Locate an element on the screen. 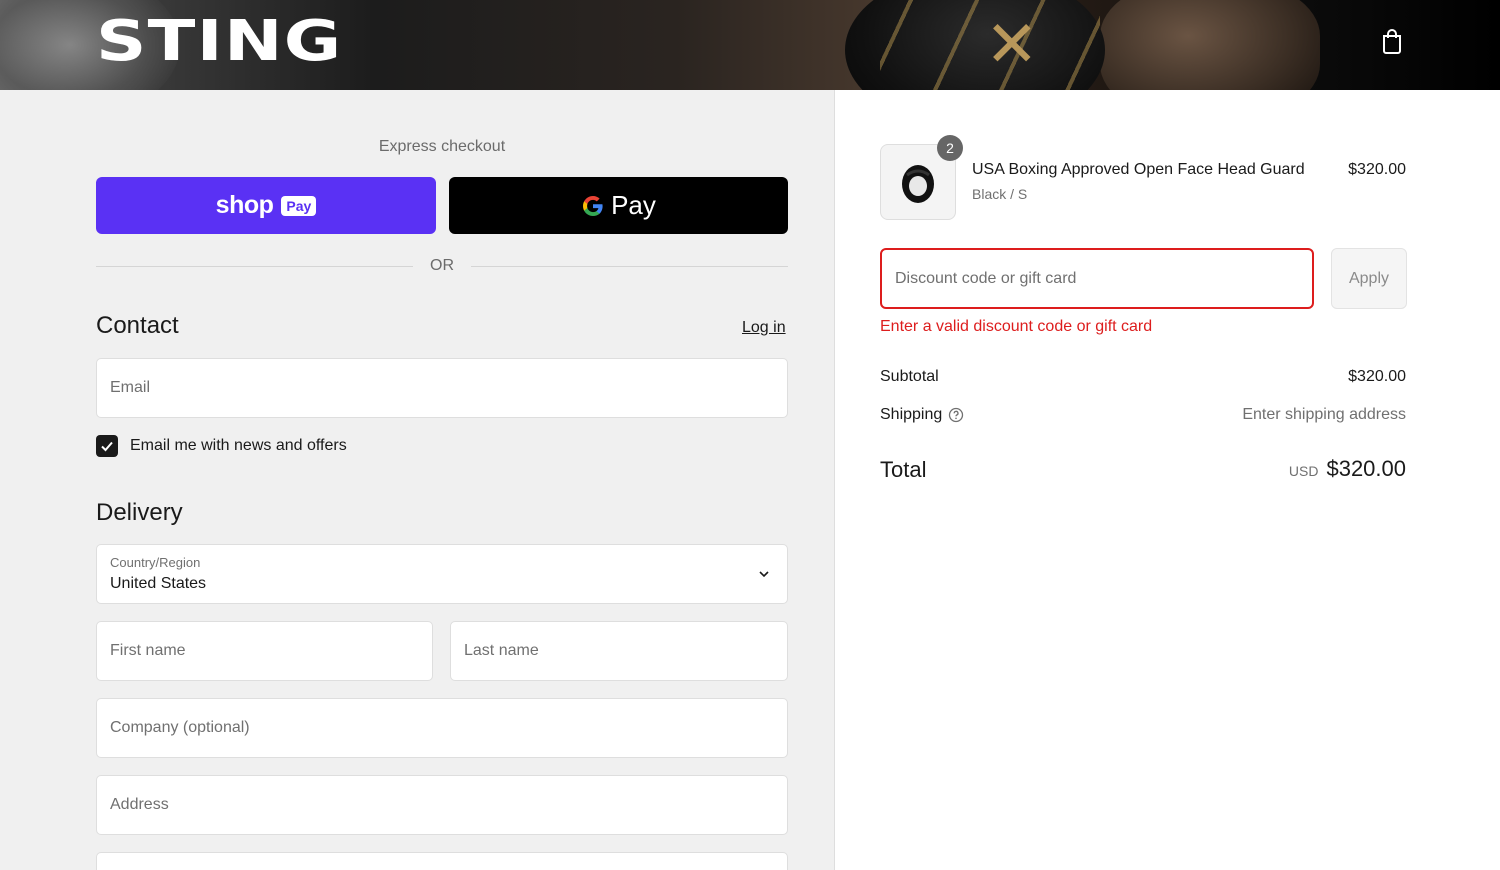 This screenshot has height=870, width=1500. newsletter-label: Email me with news and offers is located at coordinates (238, 445).